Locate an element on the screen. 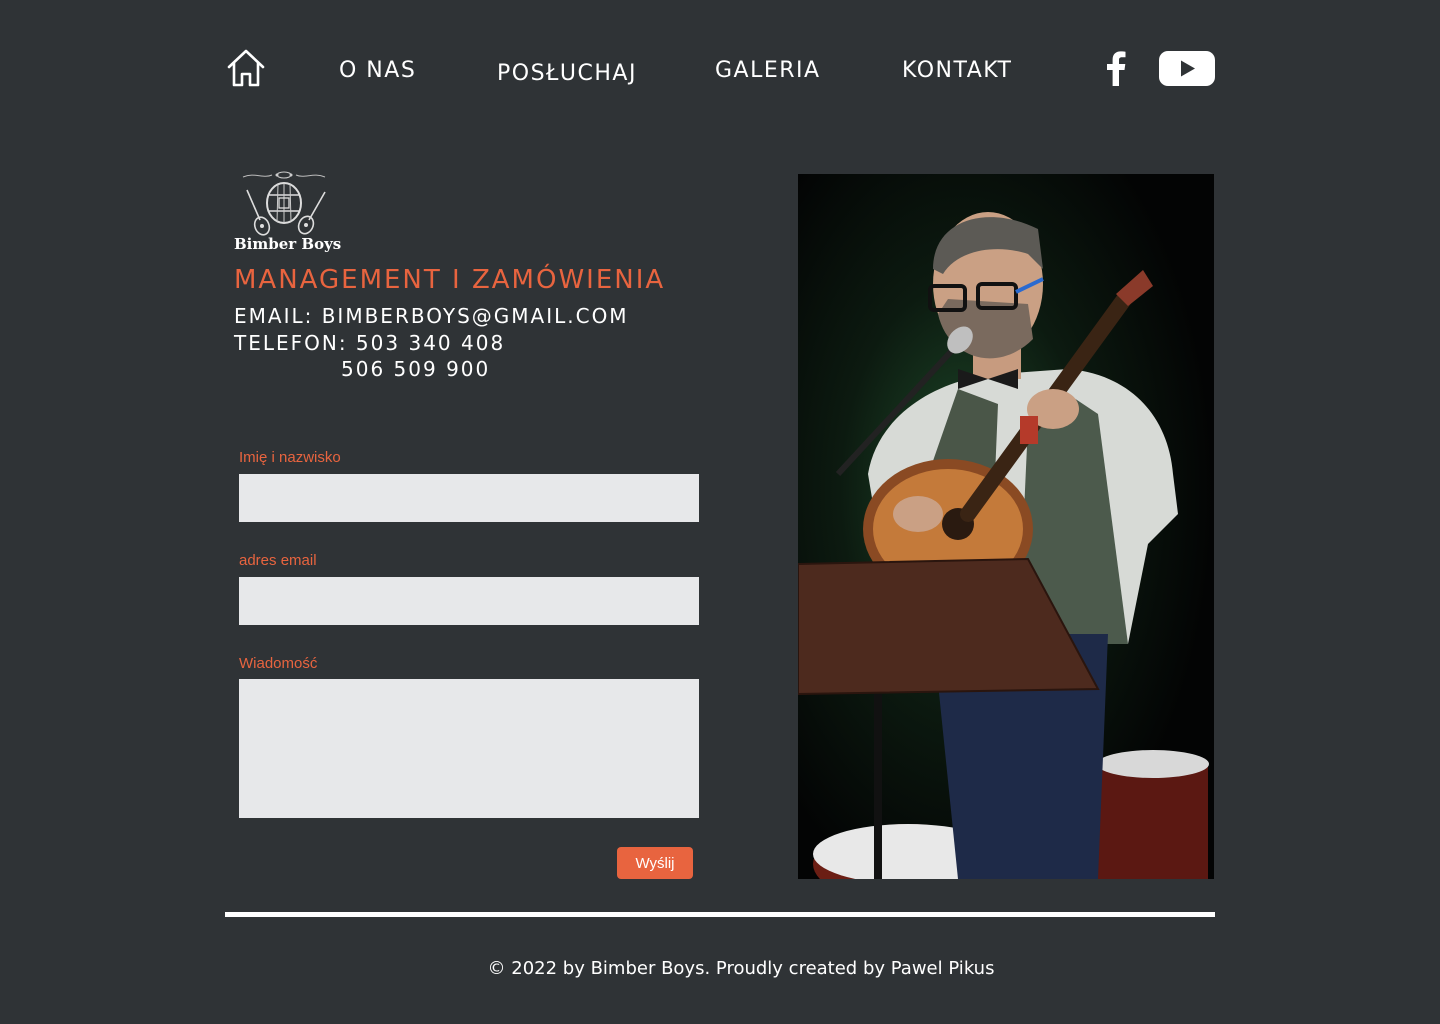  message-label: Wiadomość is located at coordinates (278, 663).